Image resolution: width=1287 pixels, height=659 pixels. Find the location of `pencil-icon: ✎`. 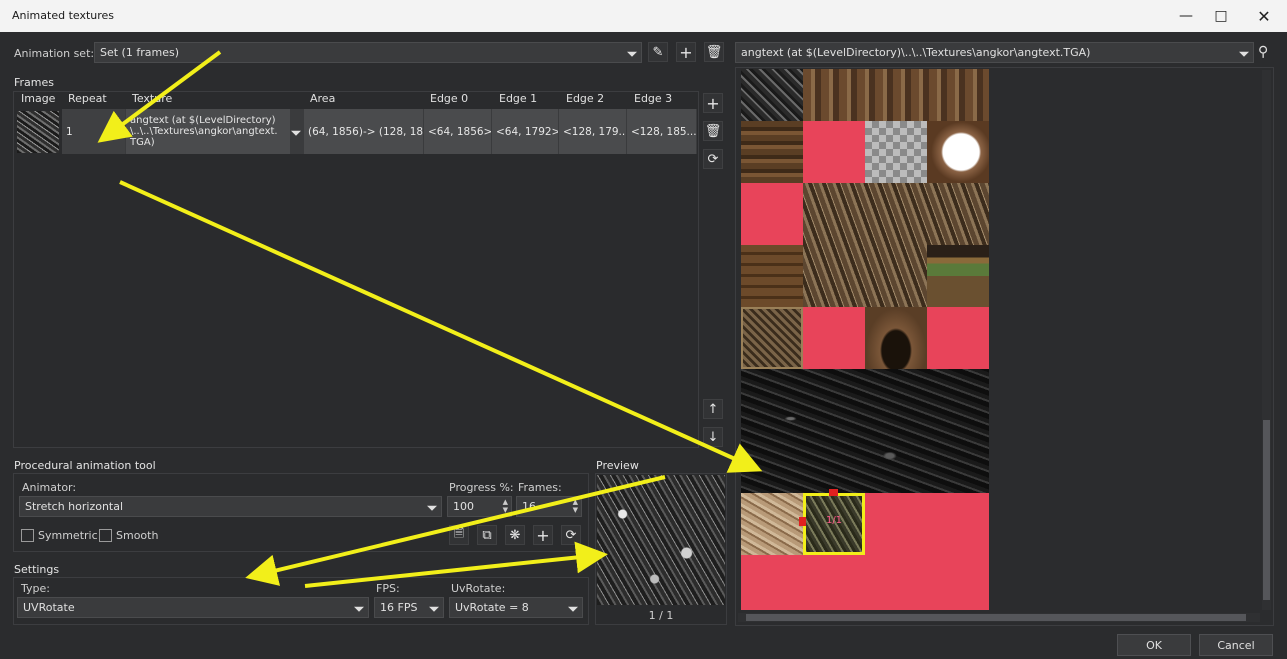

pencil-icon: ✎ is located at coordinates (658, 52).